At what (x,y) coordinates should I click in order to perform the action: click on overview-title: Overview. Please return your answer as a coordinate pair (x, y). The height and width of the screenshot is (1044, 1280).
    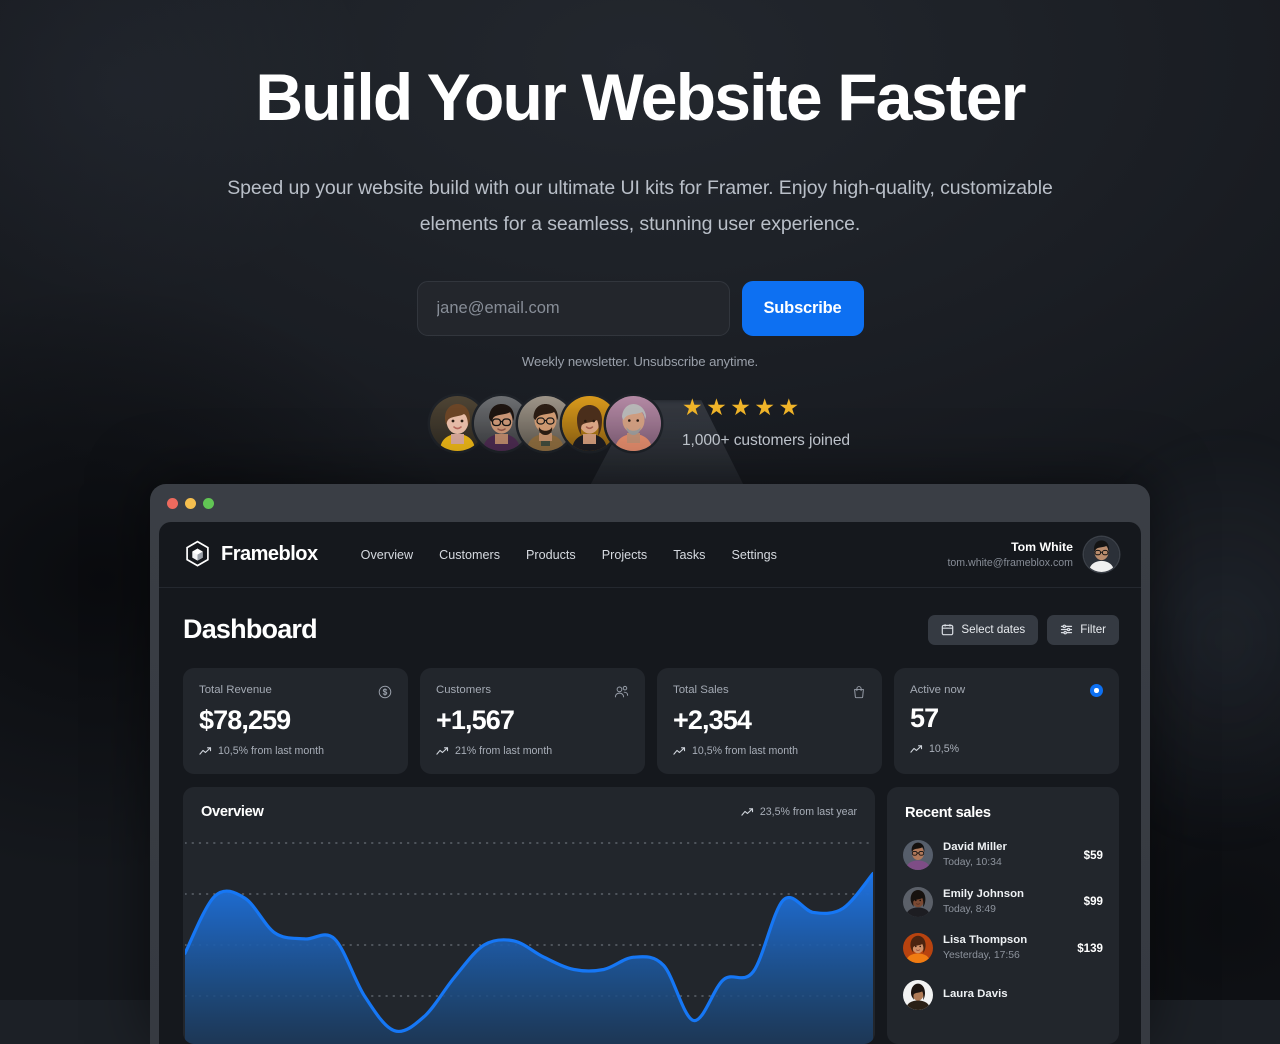
    Looking at the image, I should click on (232, 812).